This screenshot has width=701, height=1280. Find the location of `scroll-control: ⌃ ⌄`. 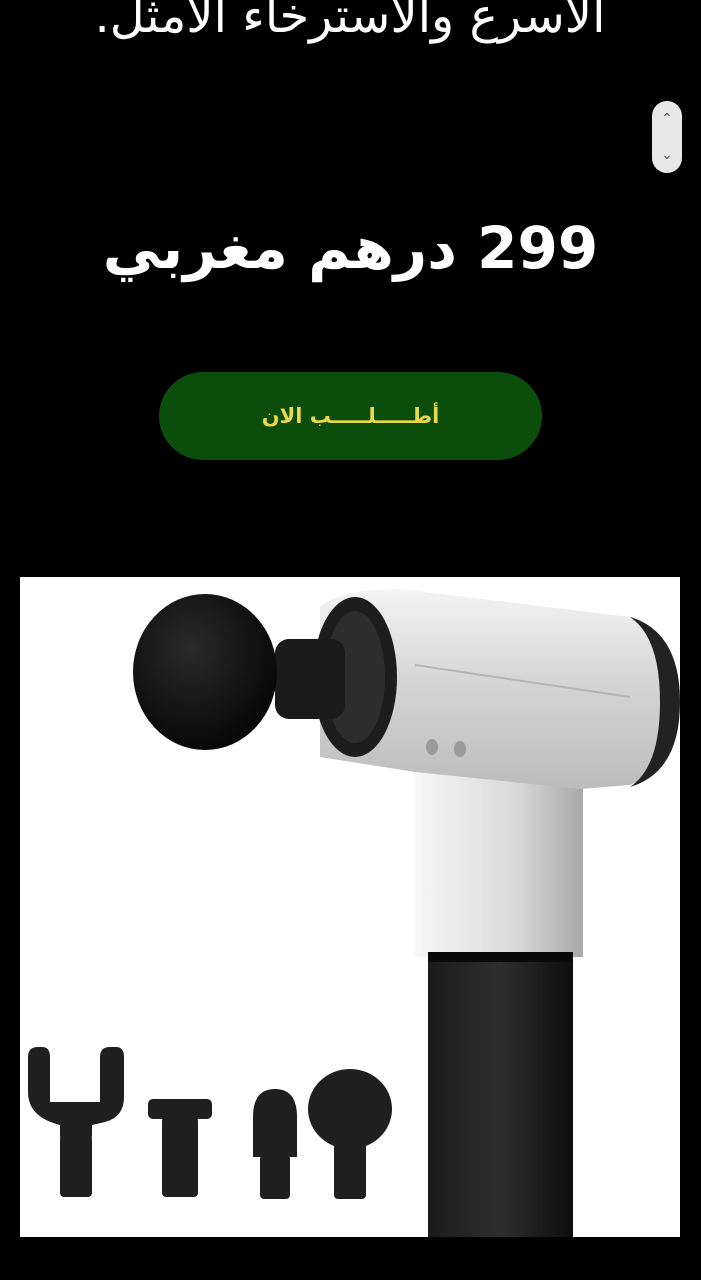

scroll-control: ⌃ ⌄ is located at coordinates (667, 137).